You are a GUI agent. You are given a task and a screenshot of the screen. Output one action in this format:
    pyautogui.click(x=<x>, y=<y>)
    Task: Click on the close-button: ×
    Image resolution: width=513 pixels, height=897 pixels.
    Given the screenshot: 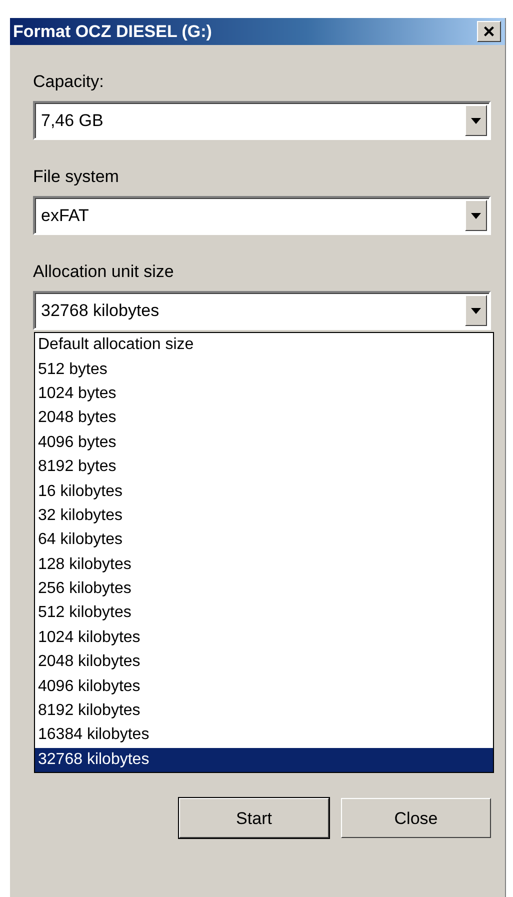 What is the action you would take?
    pyautogui.click(x=489, y=31)
    